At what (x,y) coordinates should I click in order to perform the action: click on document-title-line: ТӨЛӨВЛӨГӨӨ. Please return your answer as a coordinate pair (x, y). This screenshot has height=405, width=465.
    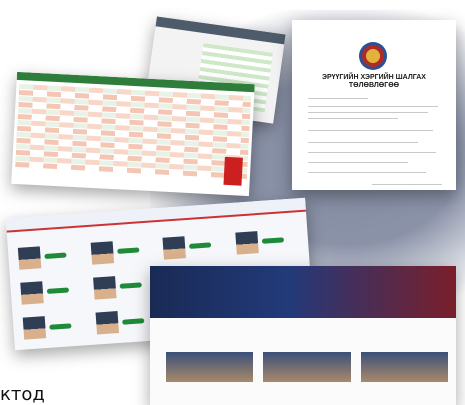
    Looking at the image, I should click on (374, 85).